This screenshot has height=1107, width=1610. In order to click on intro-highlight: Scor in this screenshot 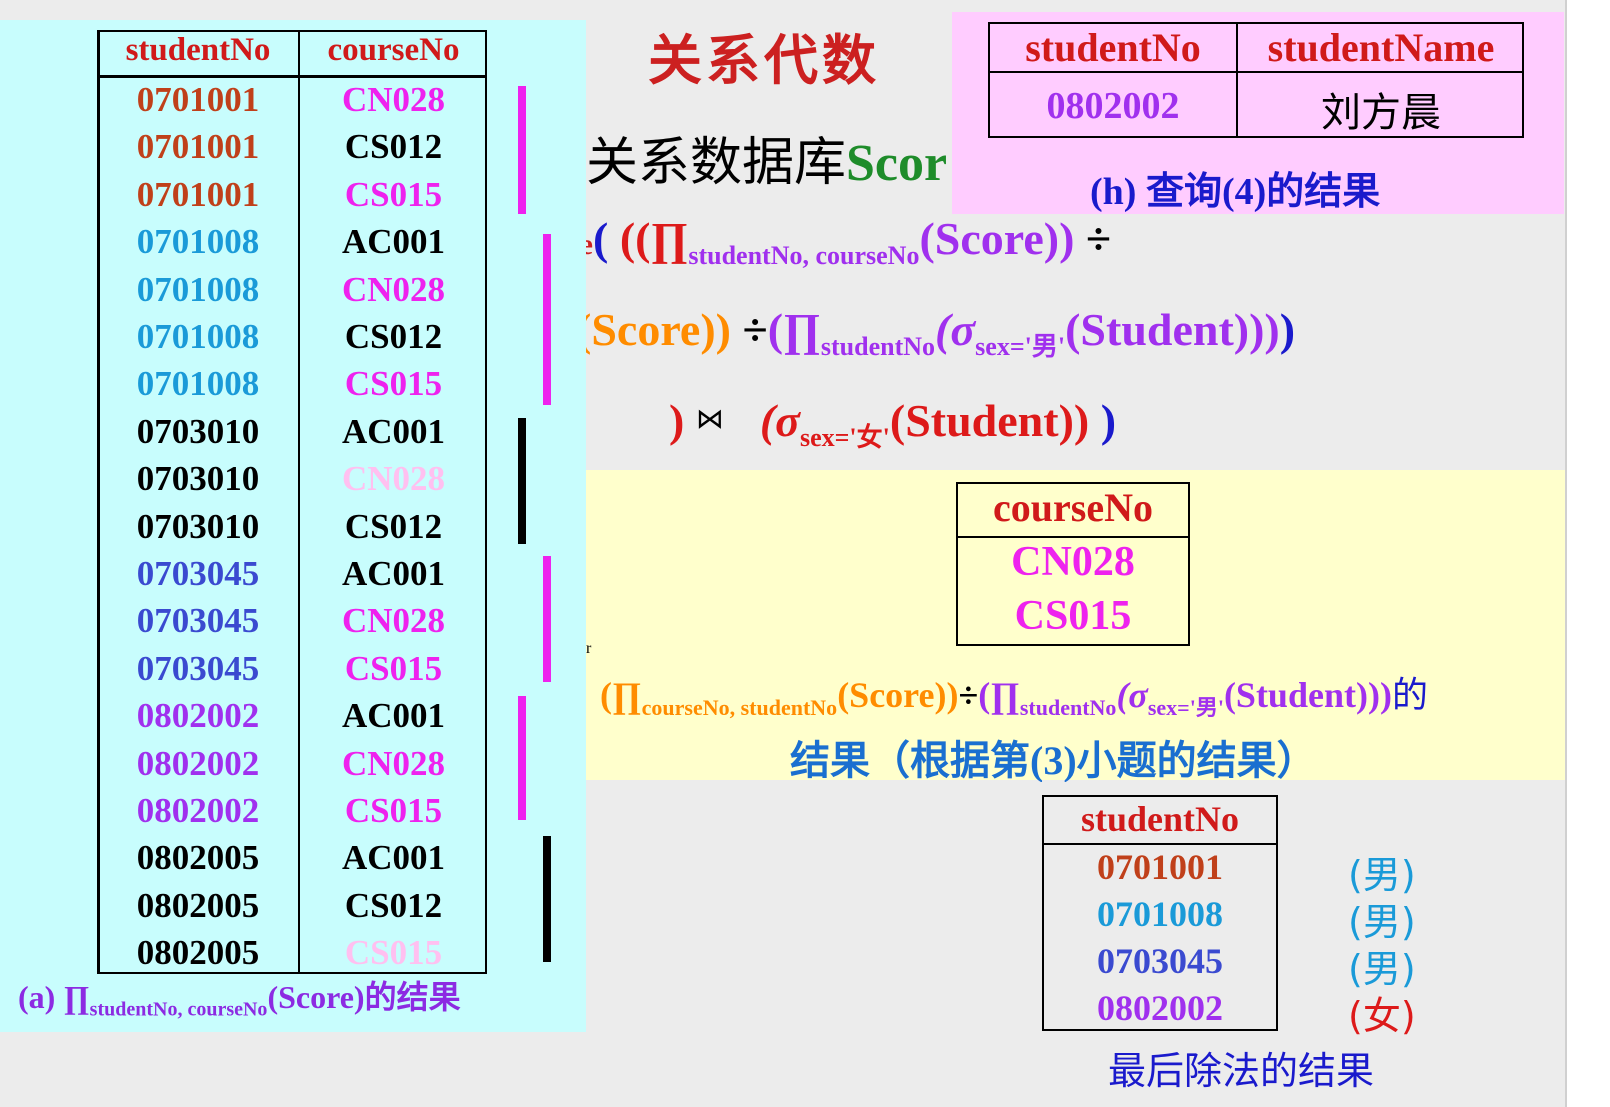, I will do `click(897, 163)`.